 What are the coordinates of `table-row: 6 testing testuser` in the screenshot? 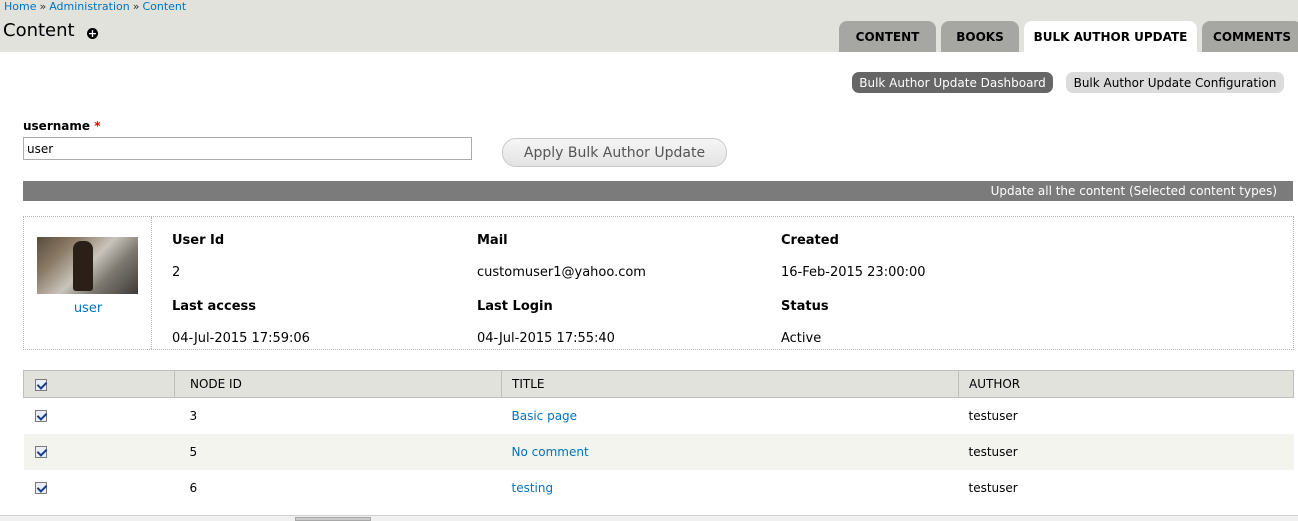 It's located at (658, 487).